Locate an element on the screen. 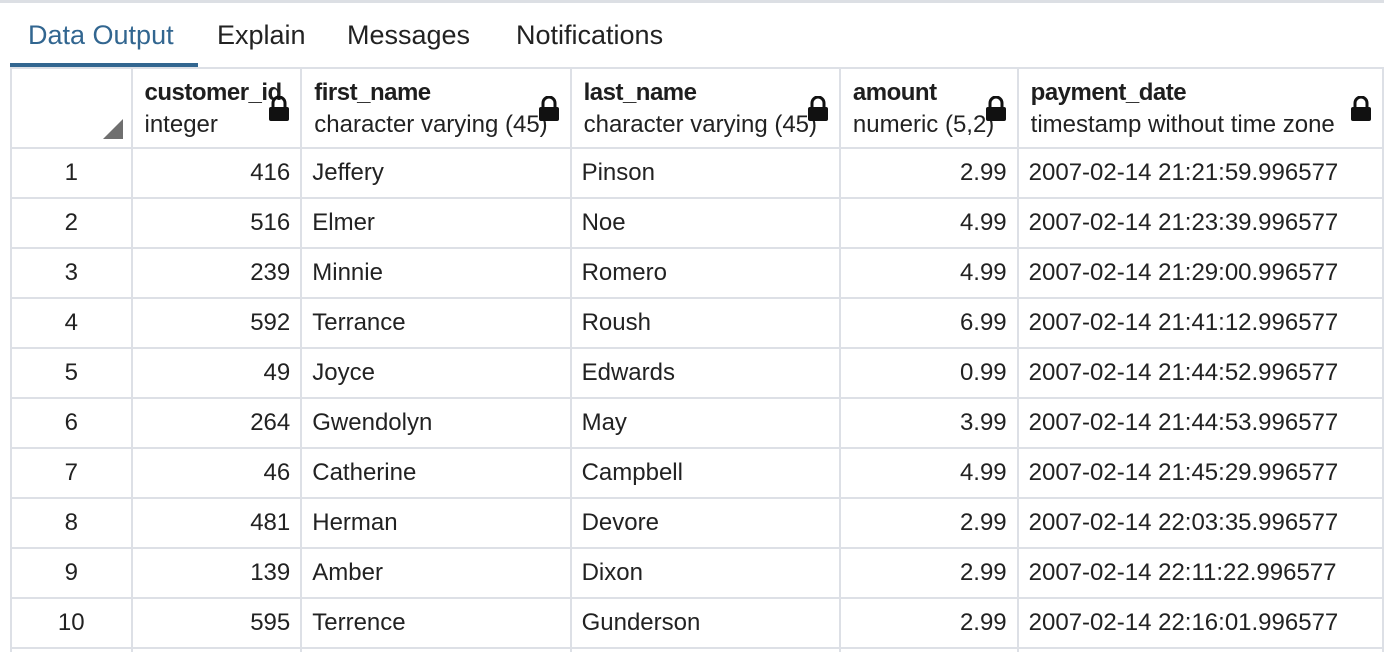 This screenshot has height=652, width=1384. cell-customer-id: 46 is located at coordinates (216, 473).